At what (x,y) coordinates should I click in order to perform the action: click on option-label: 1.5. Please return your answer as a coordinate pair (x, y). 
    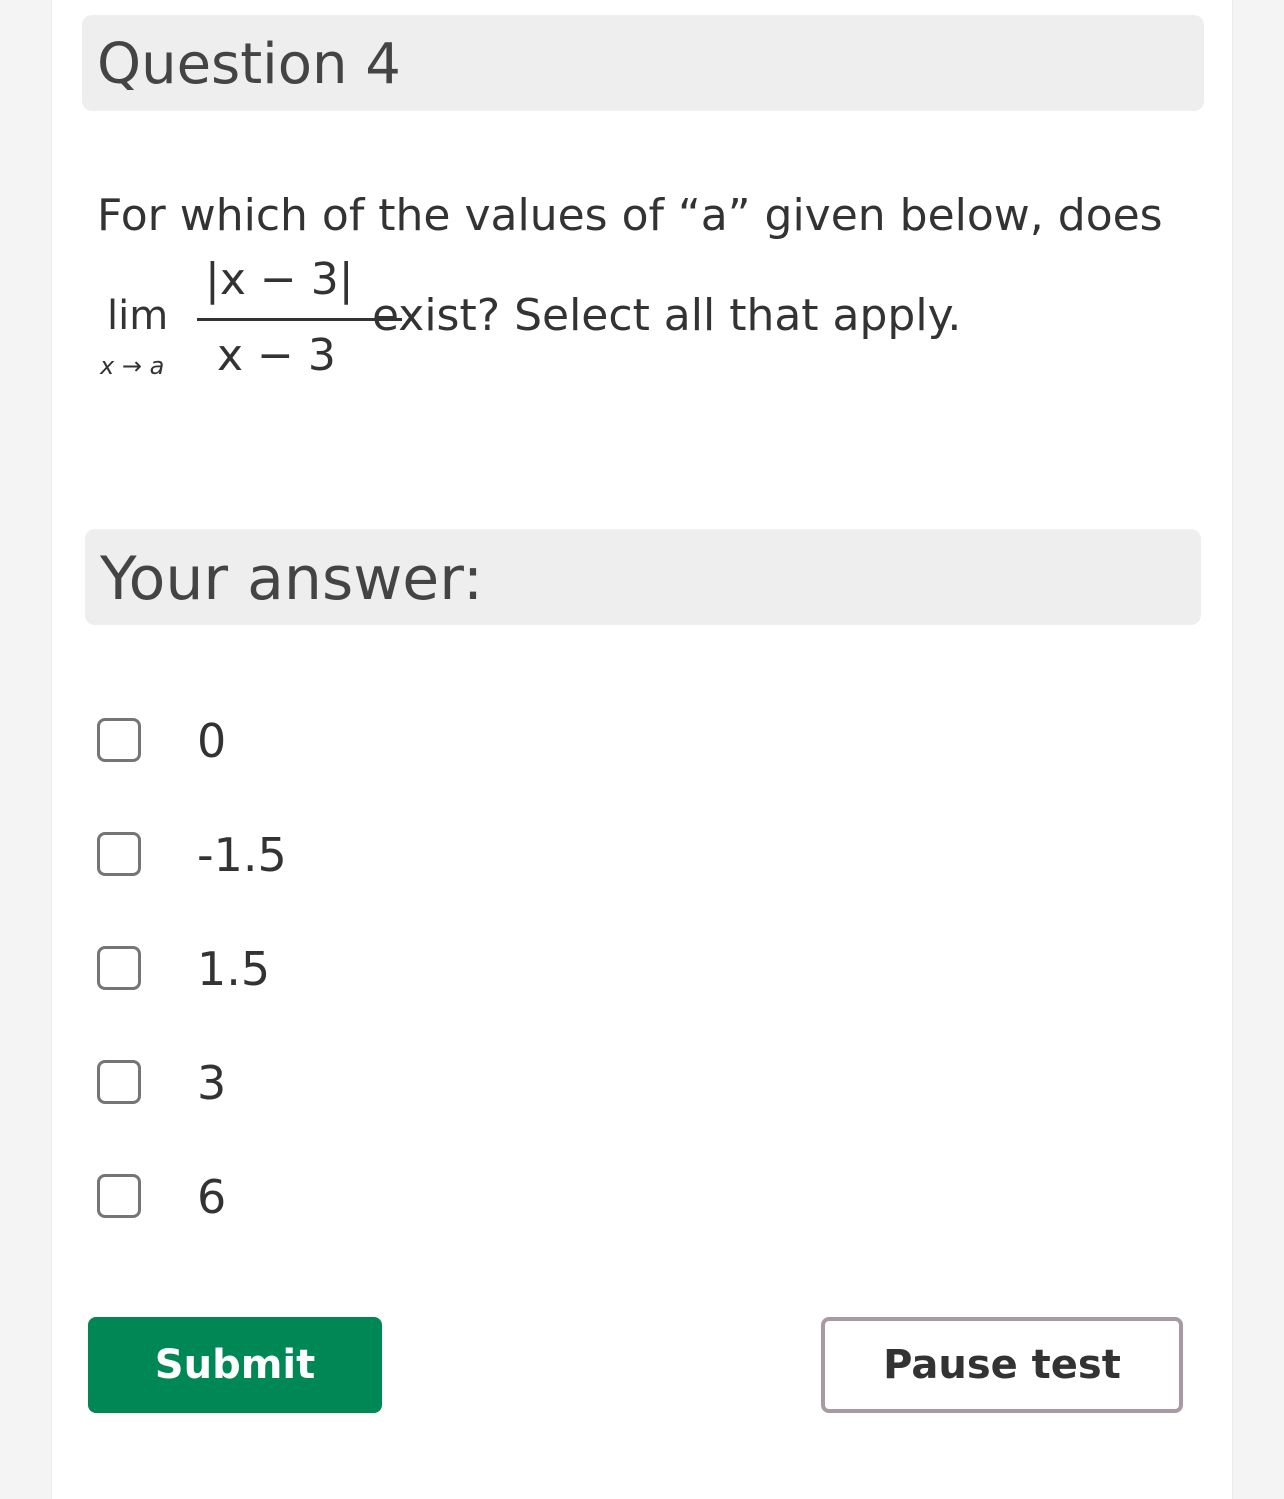
    Looking at the image, I should click on (234, 969).